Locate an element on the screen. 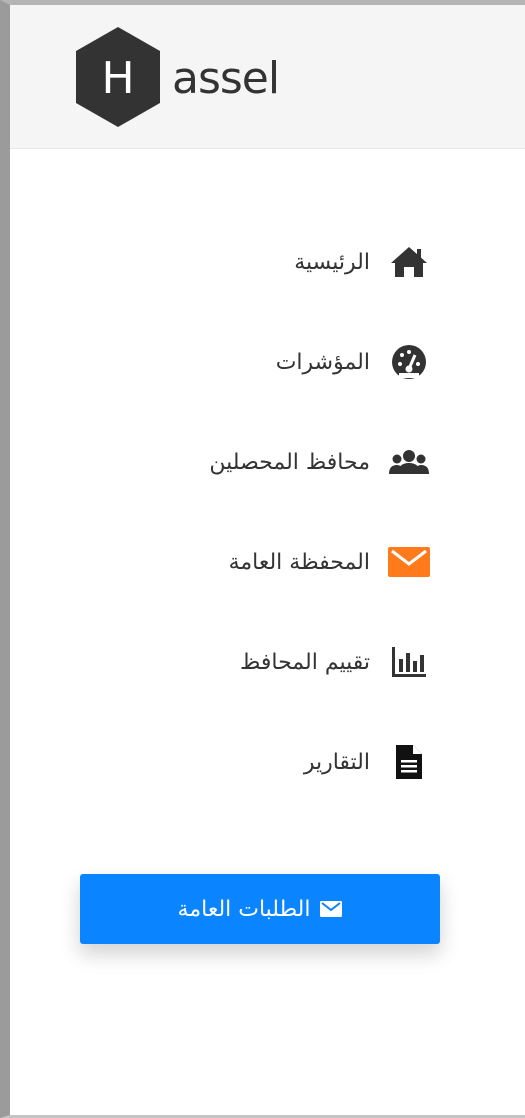 The image size is (525, 1118). sidebar-item-portfolio-evaluation: تقييم المحافظ is located at coordinates (230, 662).